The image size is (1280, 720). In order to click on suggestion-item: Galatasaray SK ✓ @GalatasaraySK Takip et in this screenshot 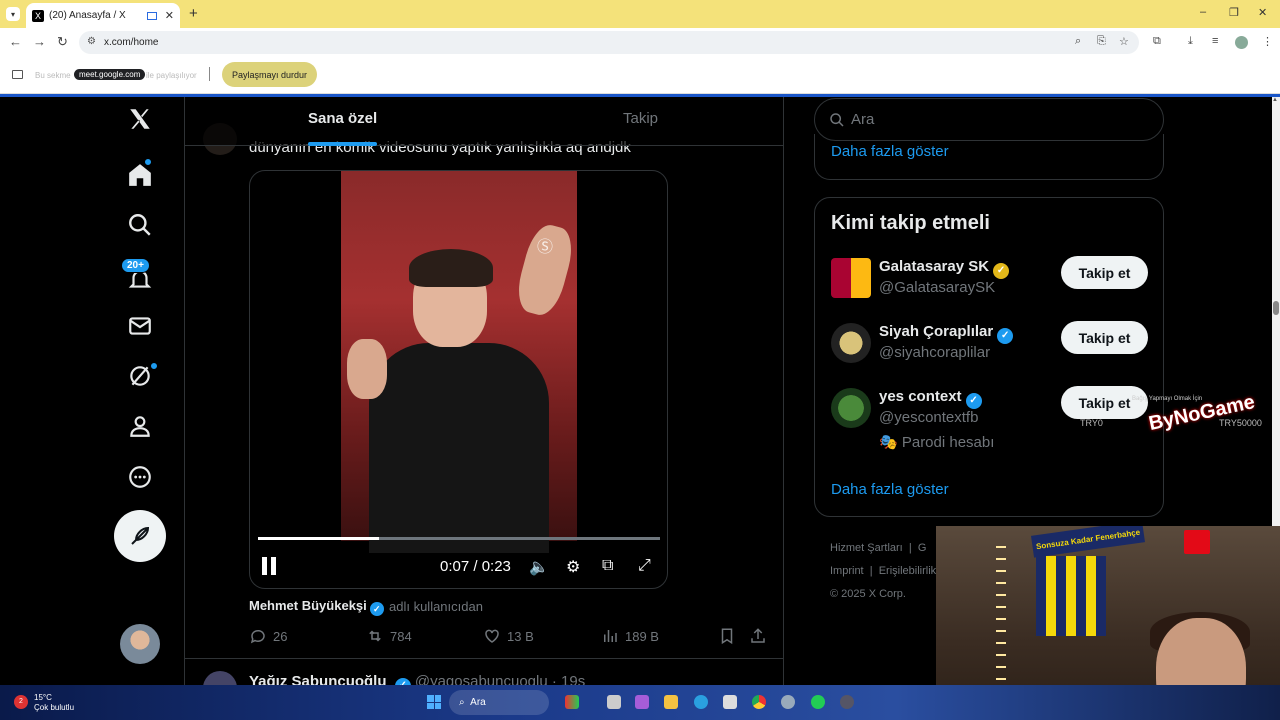, I will do `click(991, 285)`.